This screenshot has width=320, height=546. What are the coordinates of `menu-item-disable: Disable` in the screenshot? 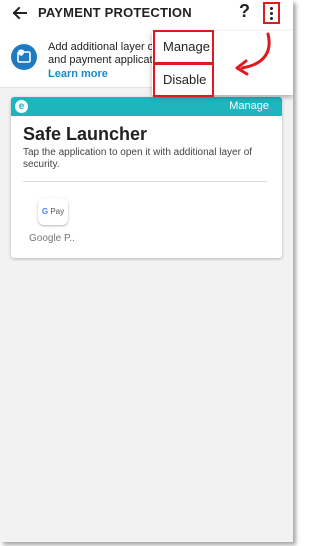 It's located at (183, 80).